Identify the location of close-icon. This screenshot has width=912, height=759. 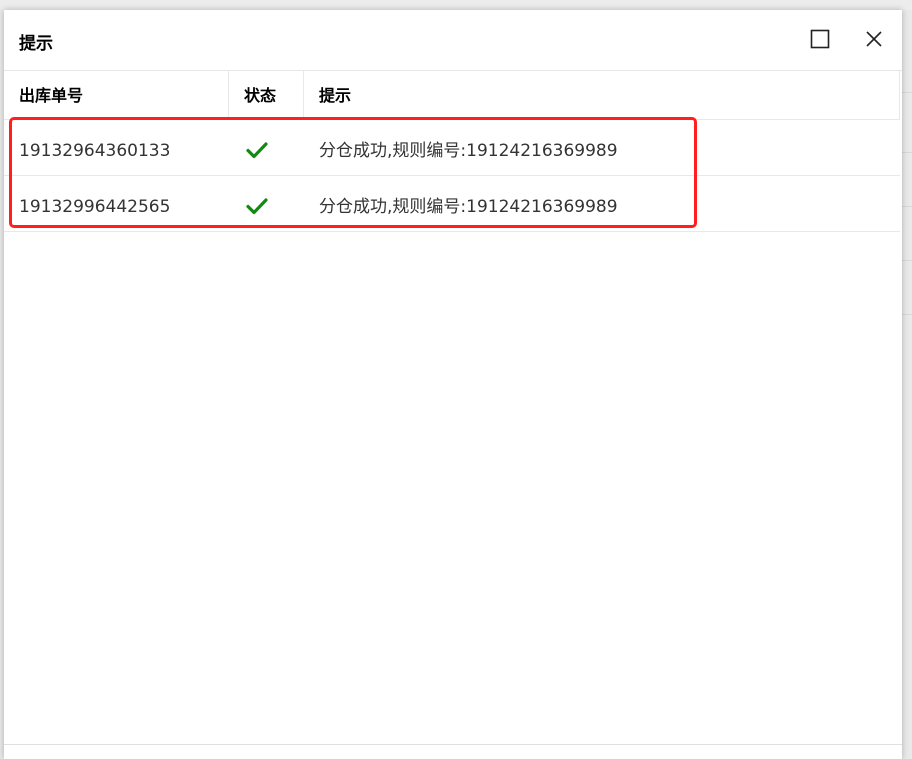
(874, 39).